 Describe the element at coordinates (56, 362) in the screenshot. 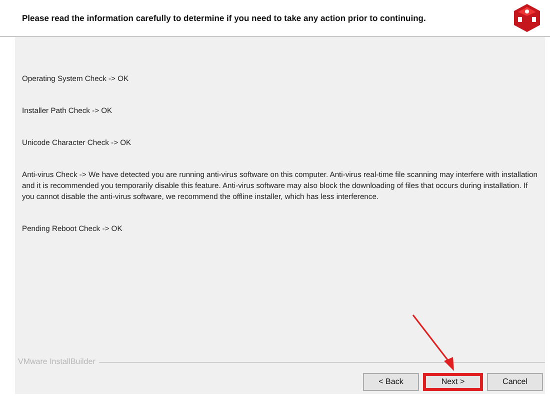

I see `brand-label: VMware InstallBuilder` at that location.